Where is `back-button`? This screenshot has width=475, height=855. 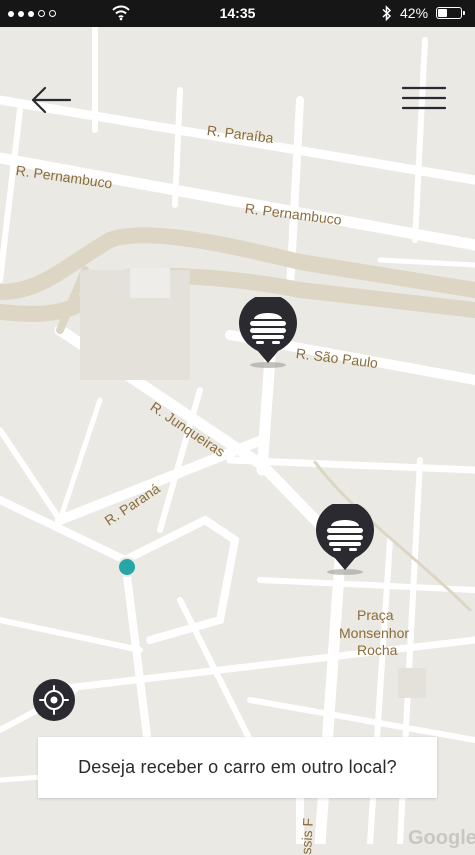
back-button is located at coordinates (51, 100).